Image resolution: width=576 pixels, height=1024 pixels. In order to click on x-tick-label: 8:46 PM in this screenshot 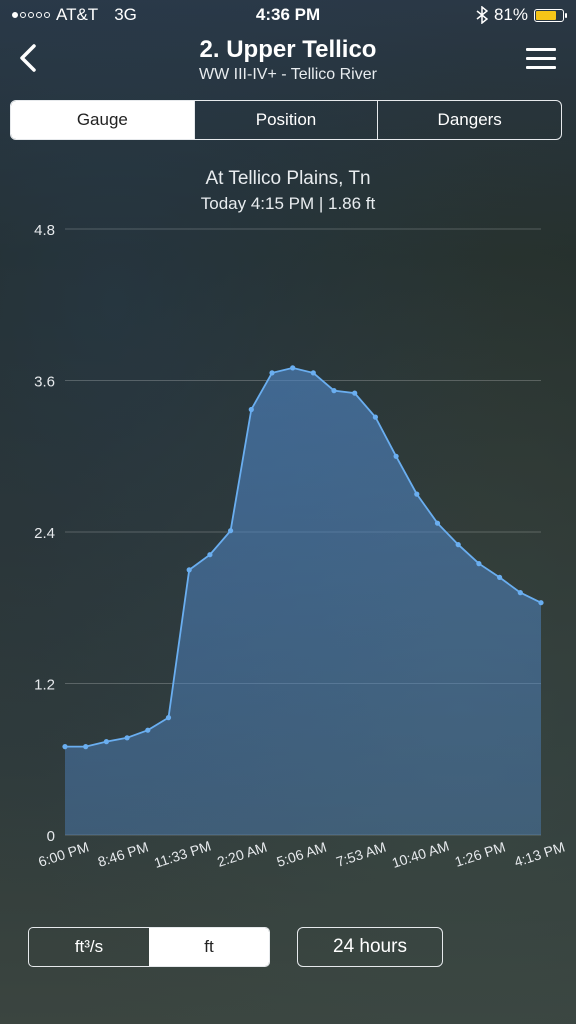, I will do `click(123, 854)`.